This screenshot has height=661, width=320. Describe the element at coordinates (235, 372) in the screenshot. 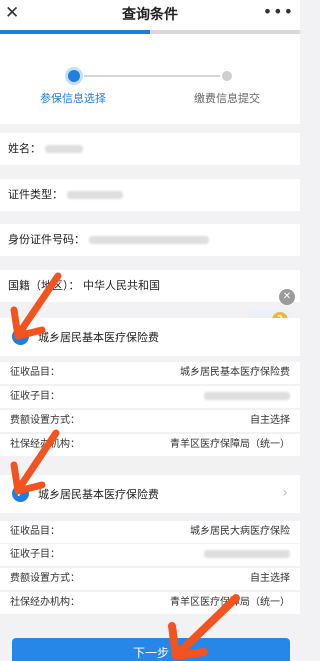

I see `item-value: 城乡居民基本医疗保险费` at that location.